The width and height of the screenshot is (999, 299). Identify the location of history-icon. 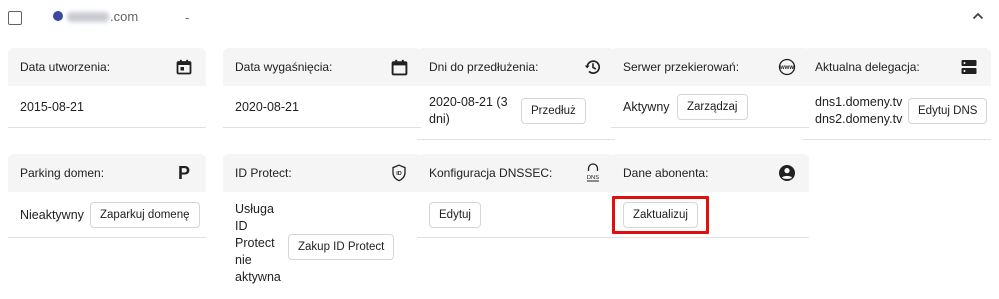
(593, 67).